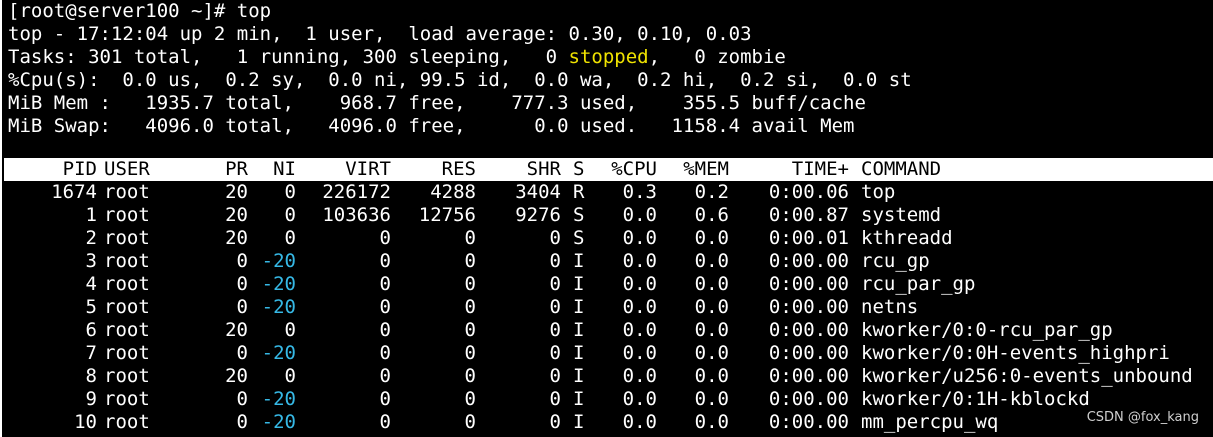 The width and height of the screenshot is (1213, 437). I want to click on column-header-virt: VIRT, so click(347, 169).